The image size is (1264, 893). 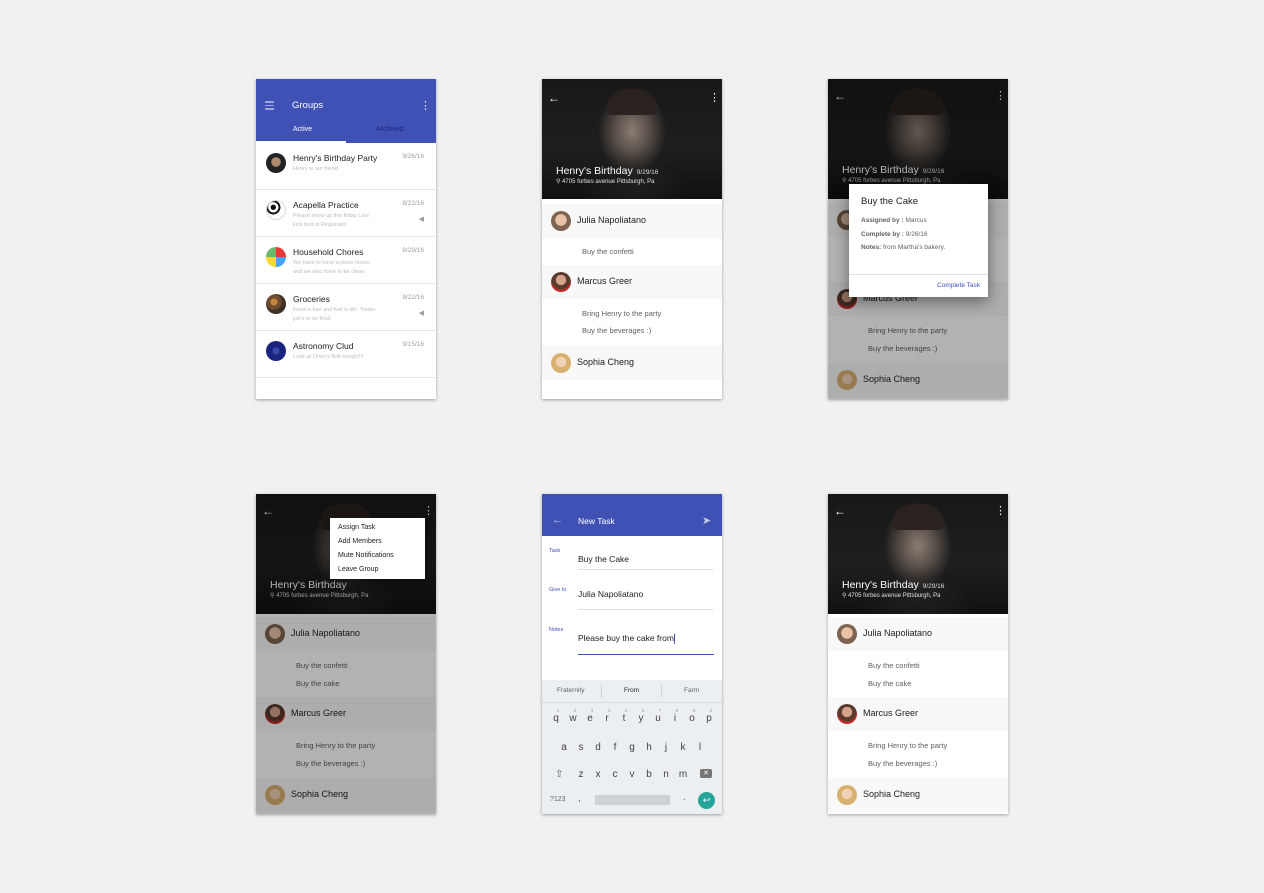 What do you see at coordinates (323, 346) in the screenshot?
I see `group-name: Astronomy Clud` at bounding box center [323, 346].